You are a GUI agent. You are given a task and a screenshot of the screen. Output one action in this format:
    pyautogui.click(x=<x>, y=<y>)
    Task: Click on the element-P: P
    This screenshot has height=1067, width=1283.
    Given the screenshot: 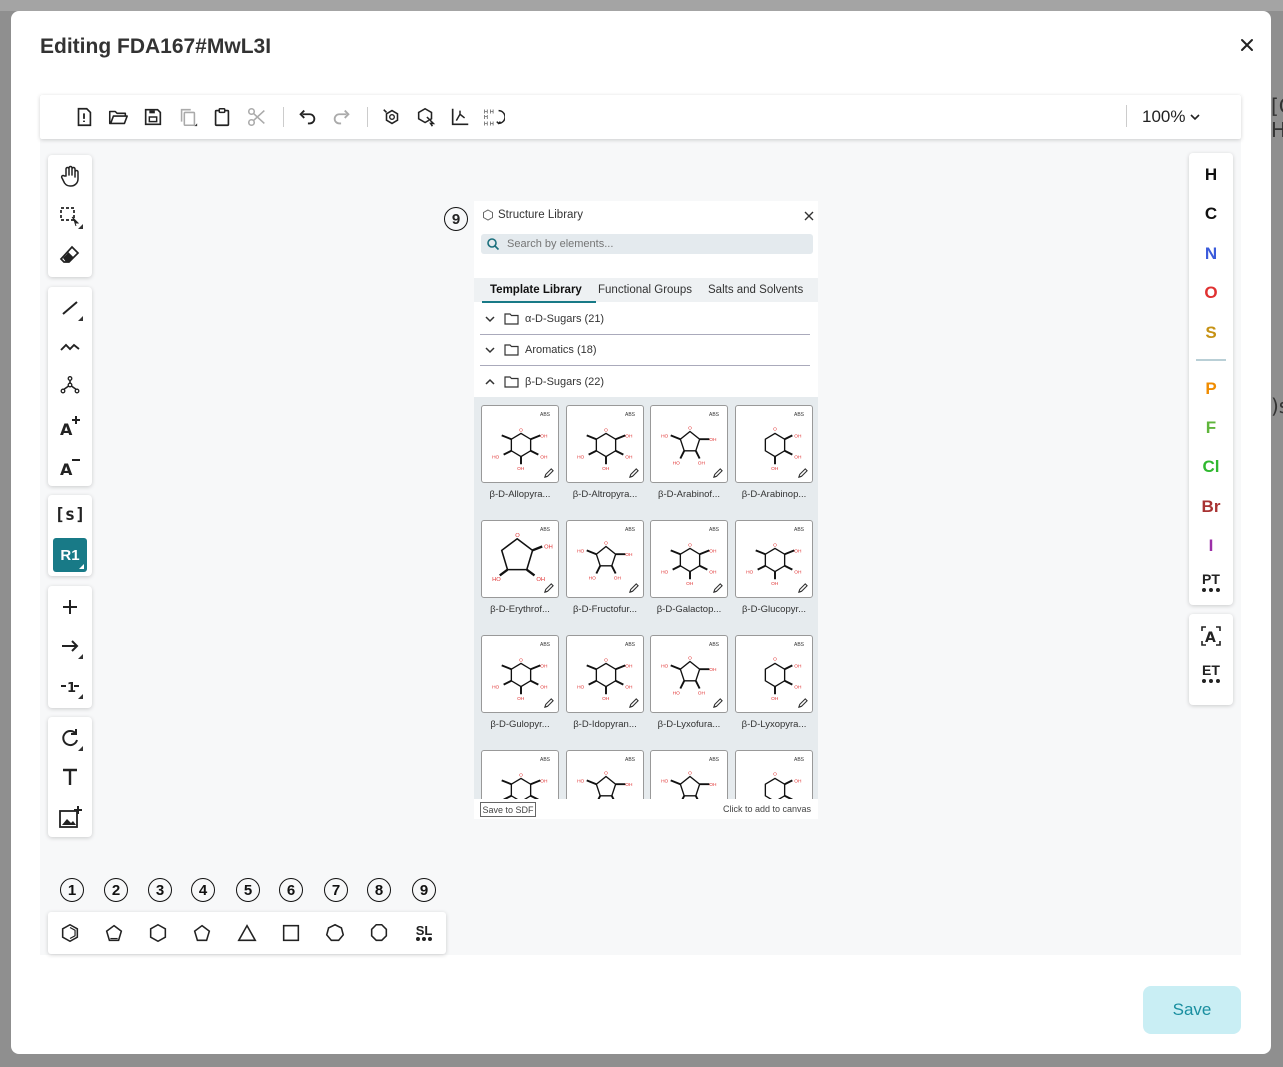 What is the action you would take?
    pyautogui.click(x=1211, y=389)
    